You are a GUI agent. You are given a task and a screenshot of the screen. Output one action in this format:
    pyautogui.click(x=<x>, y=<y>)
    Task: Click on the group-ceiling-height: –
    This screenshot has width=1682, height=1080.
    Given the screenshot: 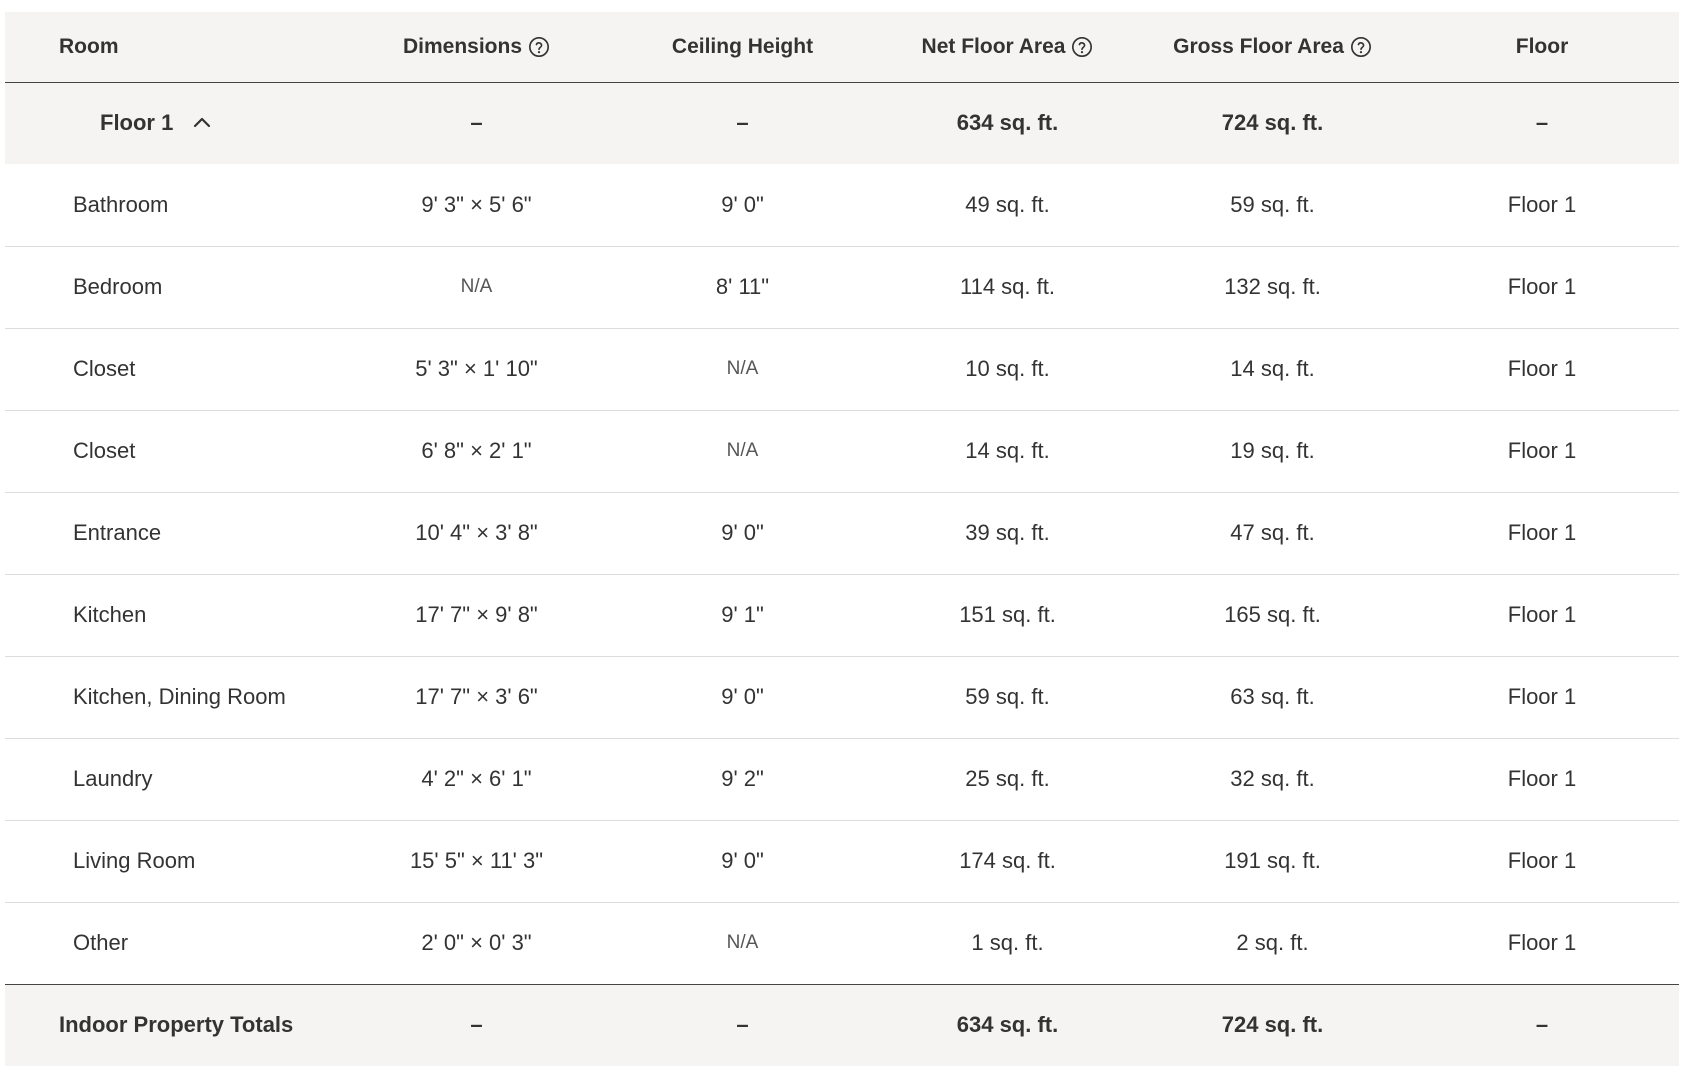 What is the action you would take?
    pyautogui.click(x=742, y=123)
    